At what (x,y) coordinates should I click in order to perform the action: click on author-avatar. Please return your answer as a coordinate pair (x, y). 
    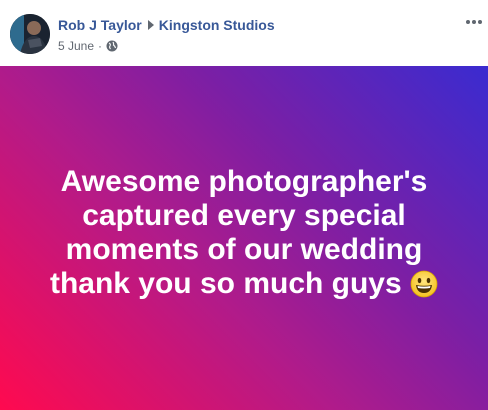
    Looking at the image, I should click on (30, 34).